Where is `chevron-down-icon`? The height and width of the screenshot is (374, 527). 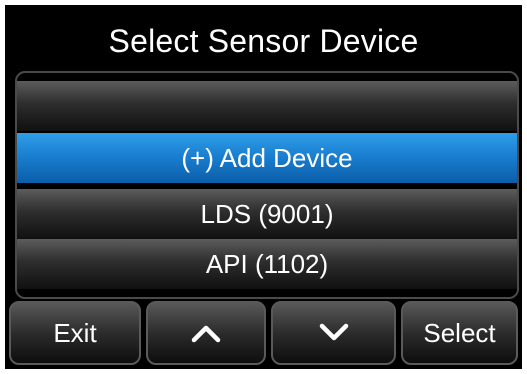 chevron-down-icon is located at coordinates (334, 333).